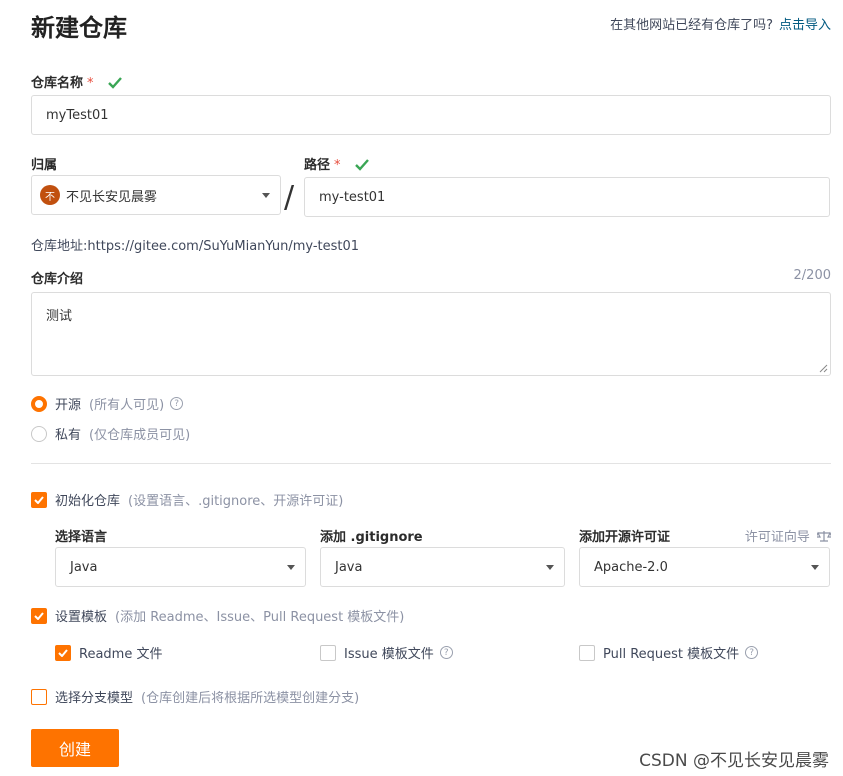 The image size is (843, 776). Describe the element at coordinates (57, 279) in the screenshot. I see `description-label: 仓库介绍` at that location.